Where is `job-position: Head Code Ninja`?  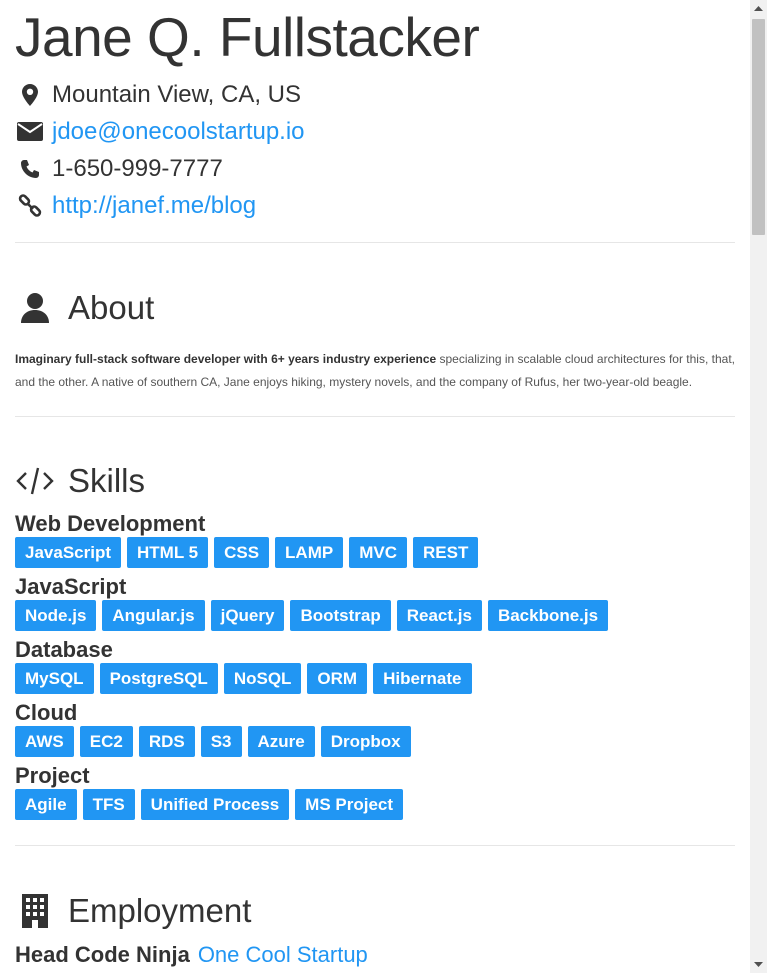 job-position: Head Code Ninja is located at coordinates (102, 954).